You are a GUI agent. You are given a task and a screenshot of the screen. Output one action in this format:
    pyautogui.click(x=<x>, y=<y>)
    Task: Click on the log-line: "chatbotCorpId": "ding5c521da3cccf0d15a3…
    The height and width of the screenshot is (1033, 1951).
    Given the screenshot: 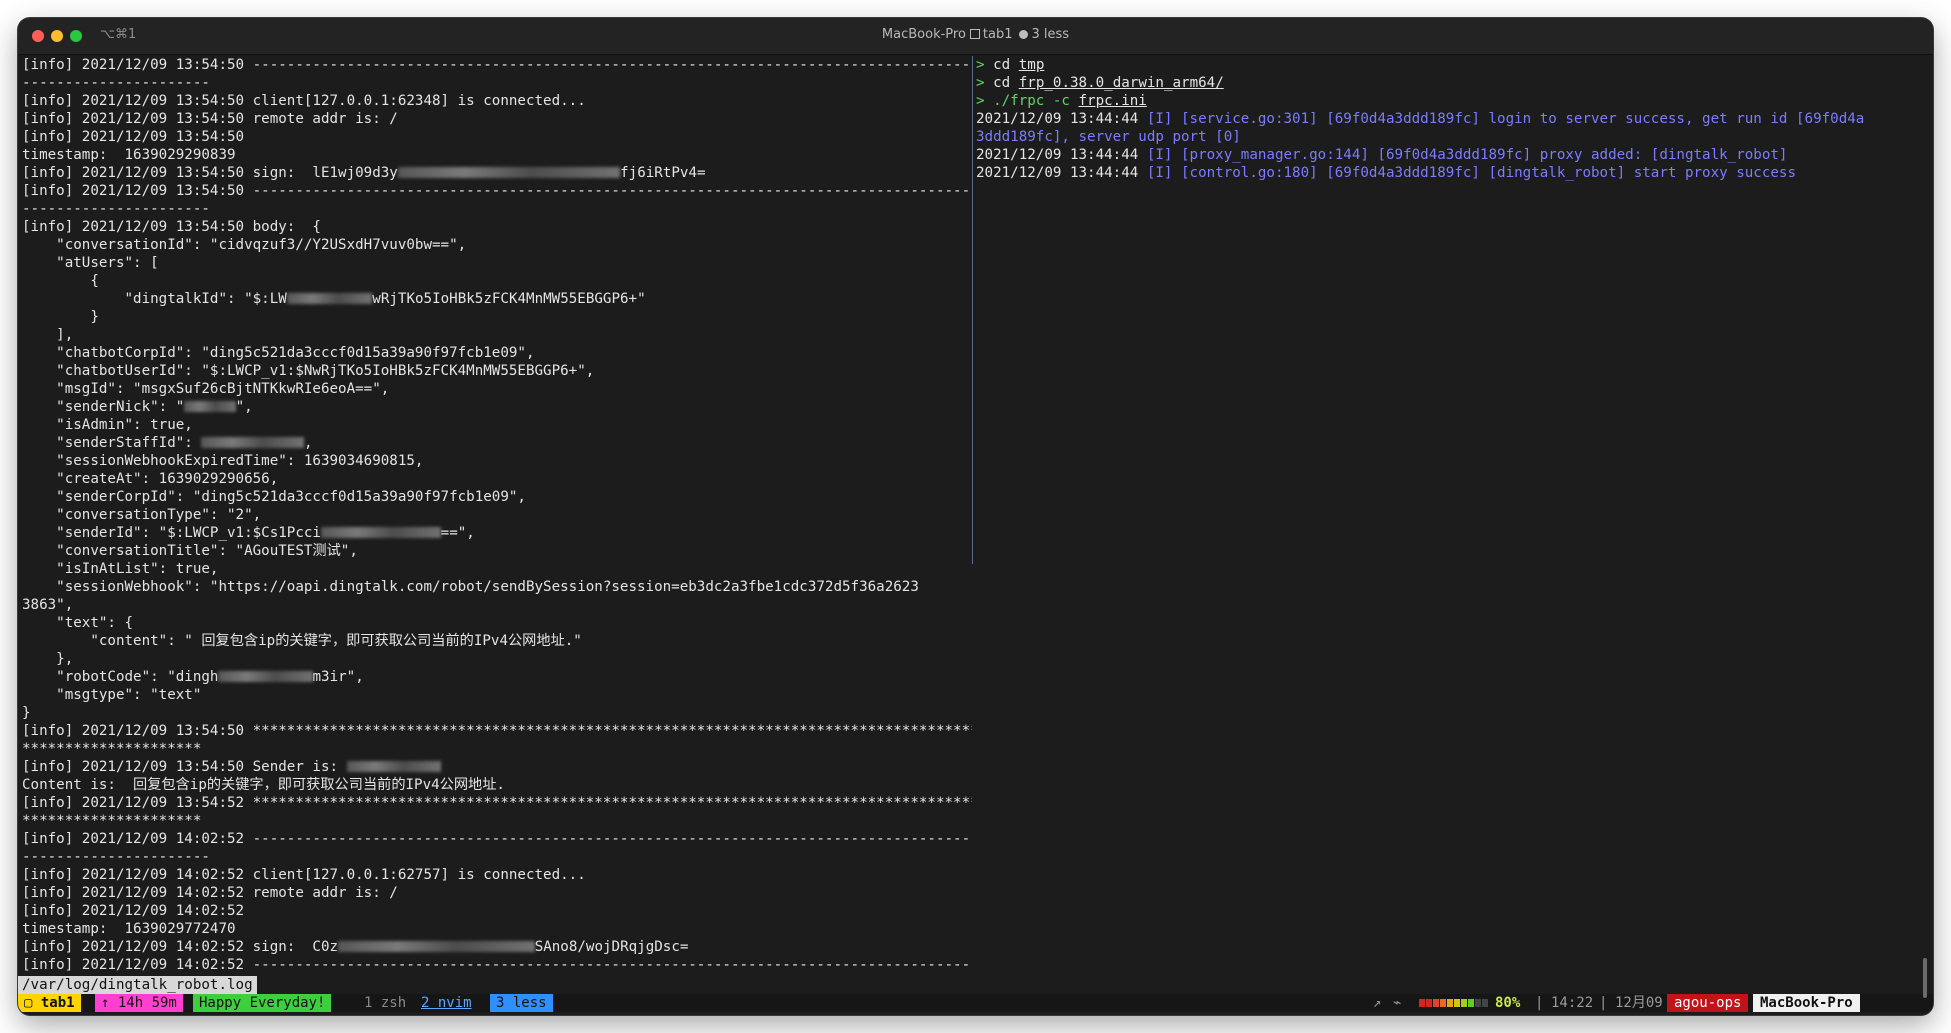 What is the action you would take?
    pyautogui.click(x=278, y=353)
    